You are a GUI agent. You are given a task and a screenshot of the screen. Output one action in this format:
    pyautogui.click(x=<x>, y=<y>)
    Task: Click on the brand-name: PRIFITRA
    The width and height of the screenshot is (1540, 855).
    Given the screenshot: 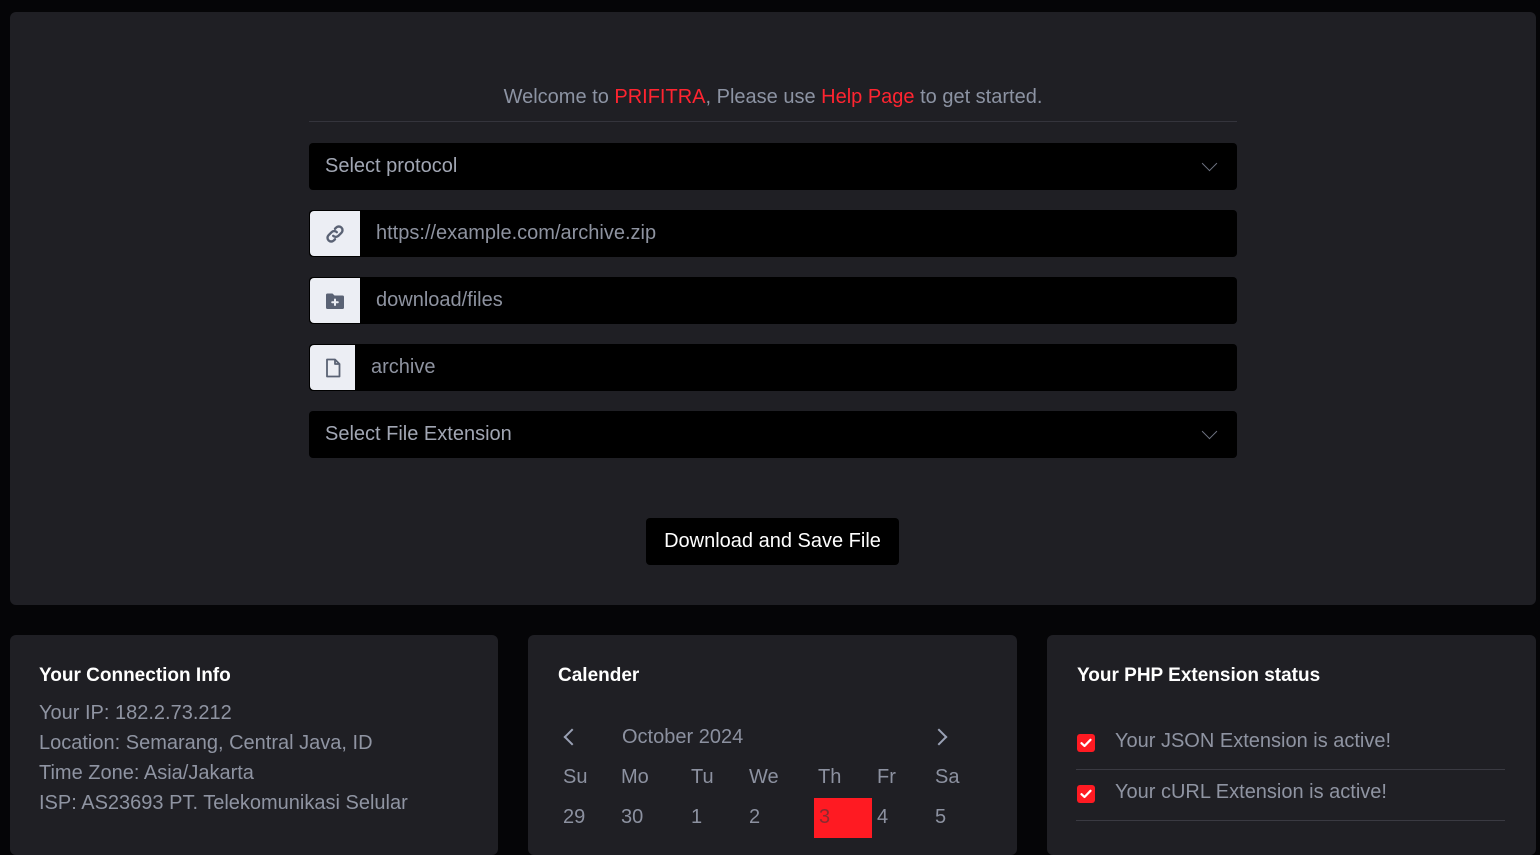 What is the action you would take?
    pyautogui.click(x=660, y=97)
    